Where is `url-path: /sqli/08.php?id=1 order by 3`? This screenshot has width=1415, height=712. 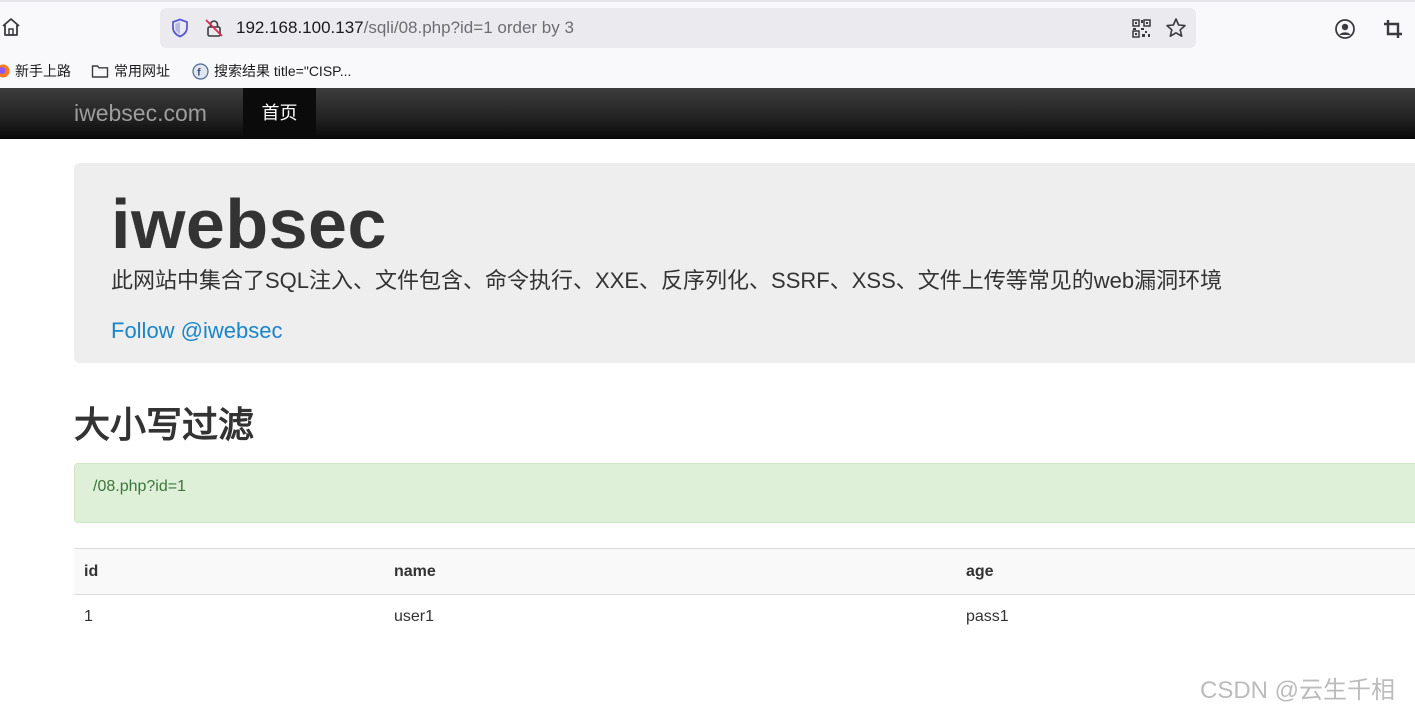 url-path: /sqli/08.php?id=1 order by 3 is located at coordinates (468, 27).